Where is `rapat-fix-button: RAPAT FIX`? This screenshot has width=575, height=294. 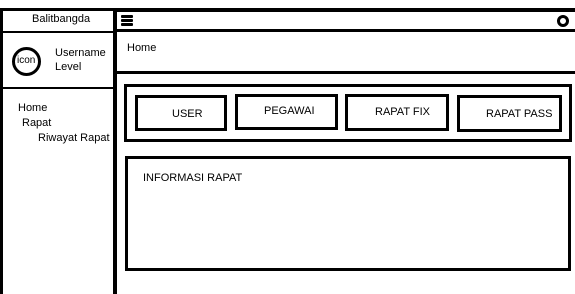
rapat-fix-button: RAPAT FIX is located at coordinates (397, 112).